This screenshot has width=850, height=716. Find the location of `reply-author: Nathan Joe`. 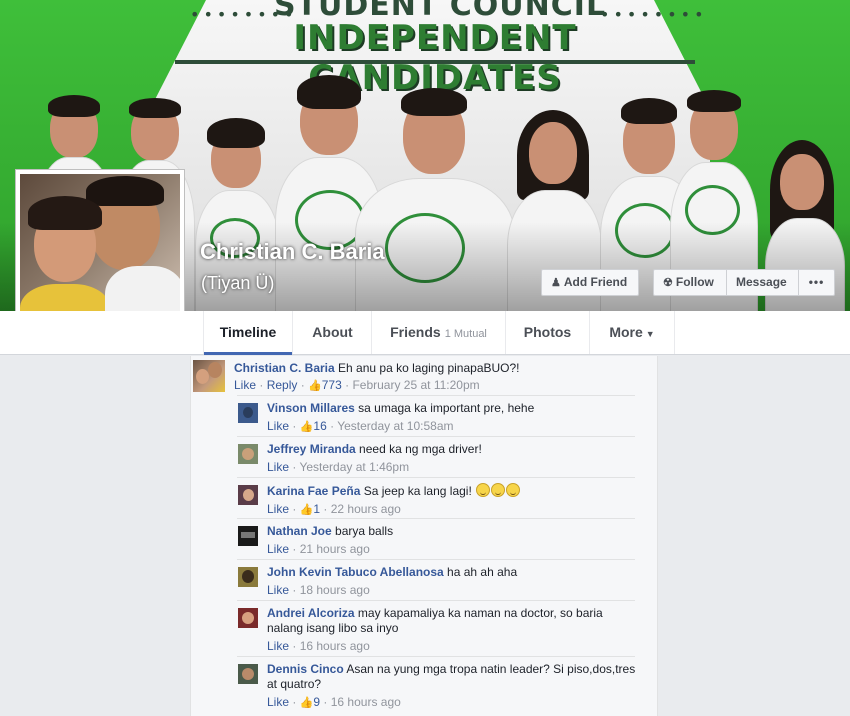

reply-author: Nathan Joe is located at coordinates (299, 531).